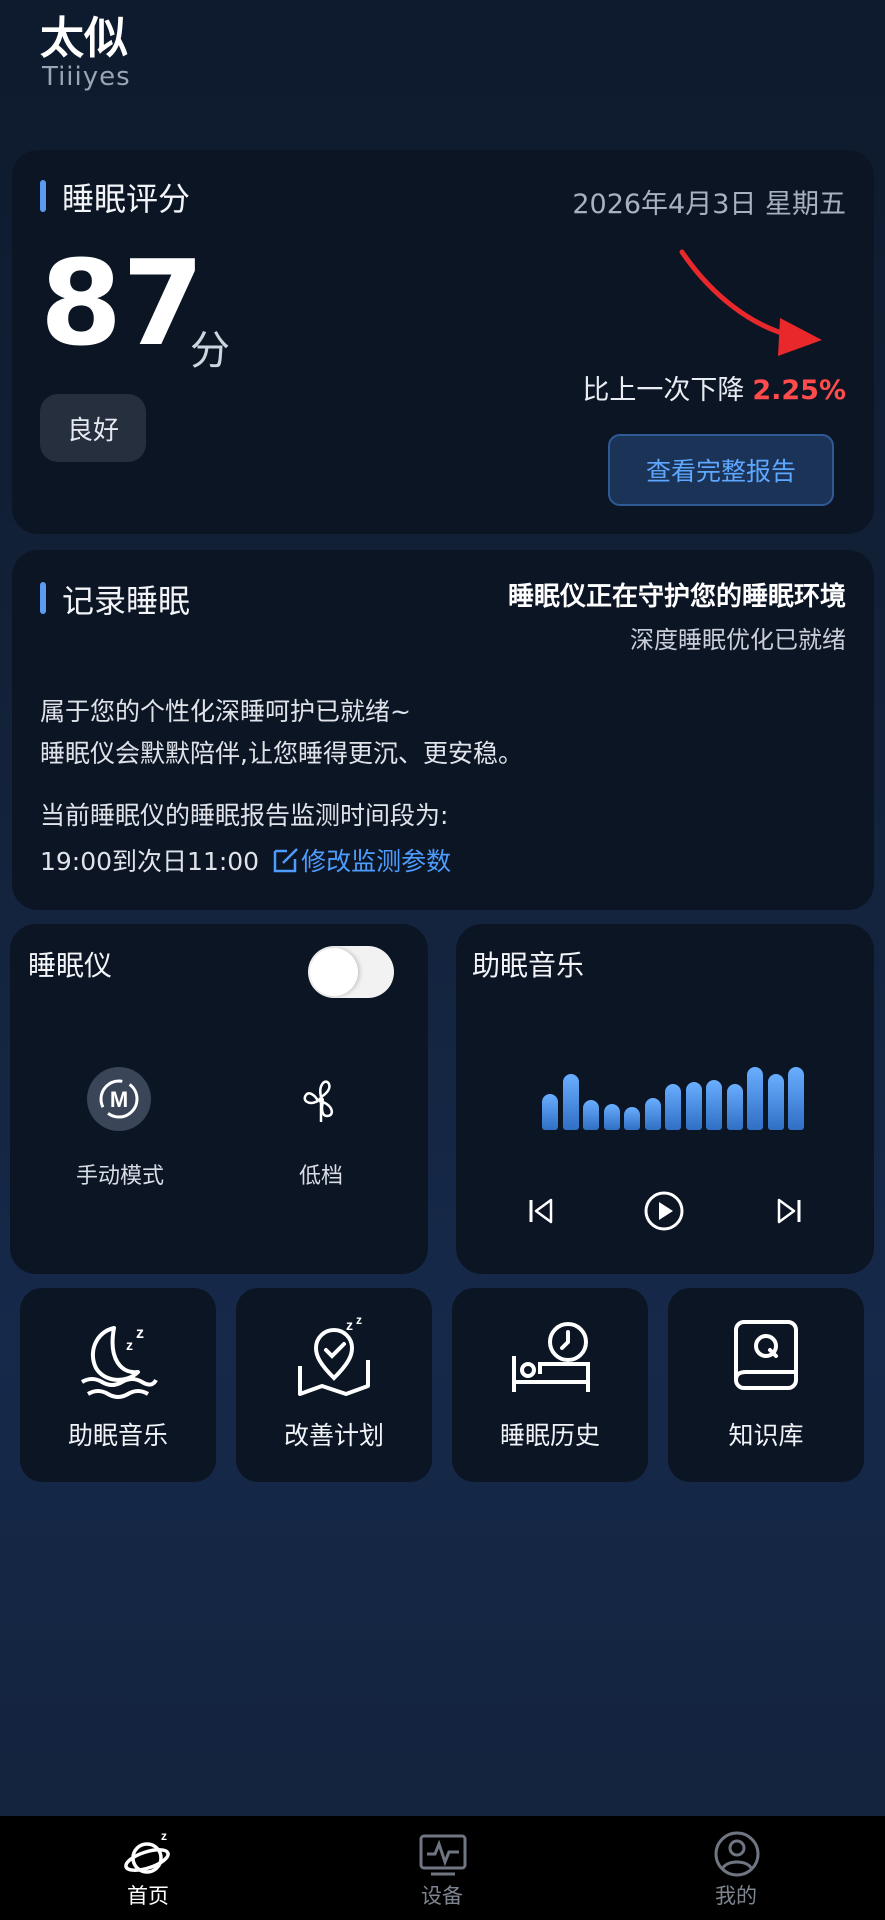 The image size is (885, 1920). Describe the element at coordinates (750, 302) in the screenshot. I see `trend-down-arrow-icon` at that location.